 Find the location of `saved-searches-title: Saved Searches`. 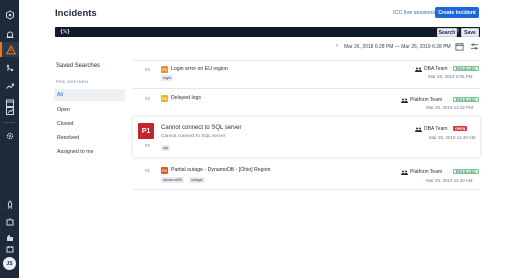

saved-searches-title: Saved Searches is located at coordinates (78, 66).